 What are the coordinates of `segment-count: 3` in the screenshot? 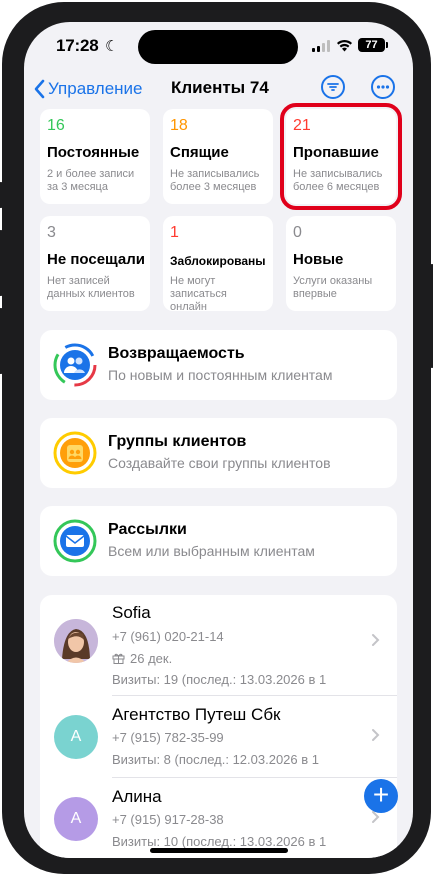 It's located at (51, 232).